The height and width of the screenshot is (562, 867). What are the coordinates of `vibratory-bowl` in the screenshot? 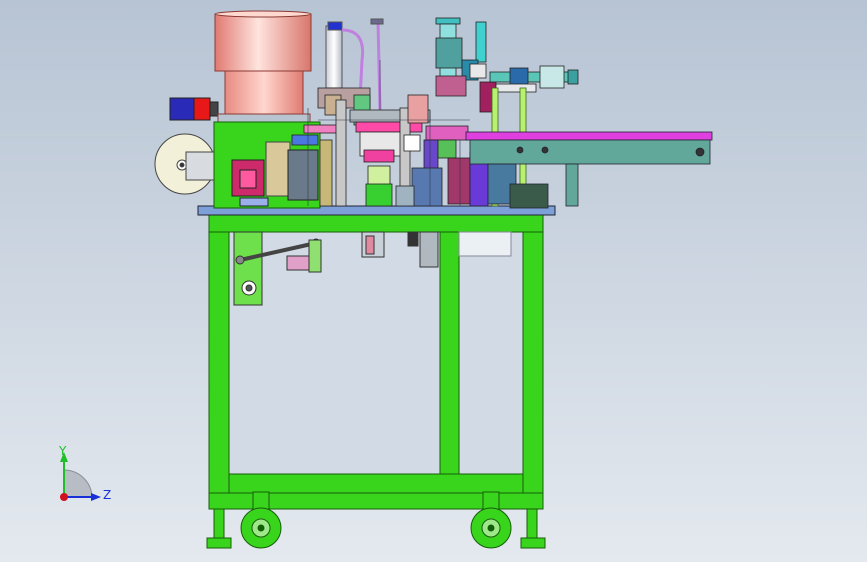 It's located at (263, 66).